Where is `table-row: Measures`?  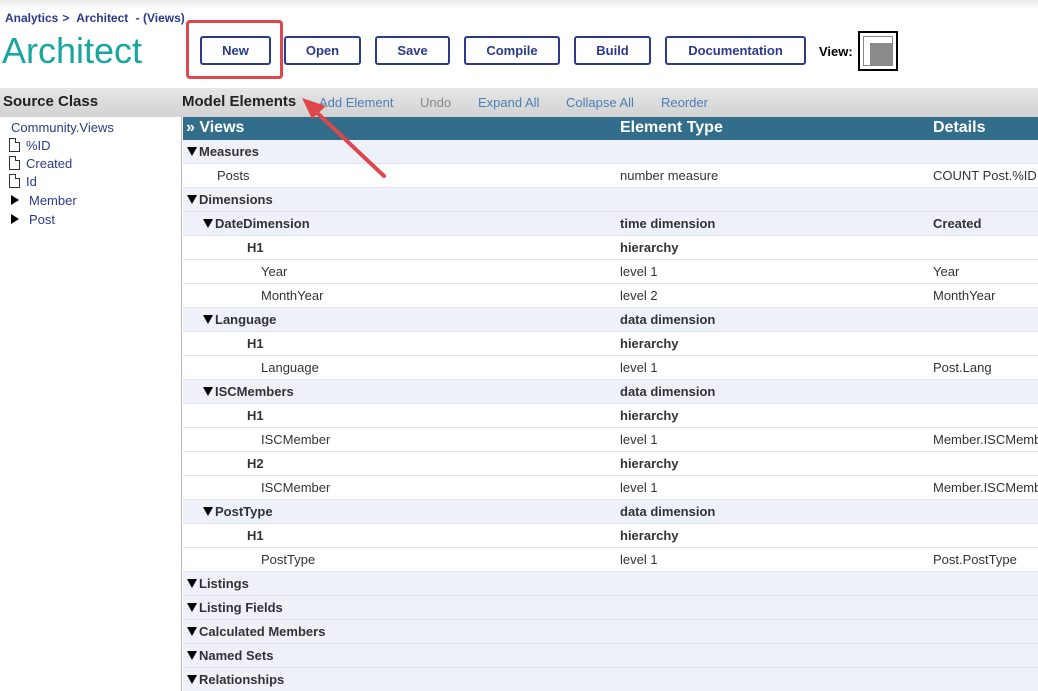 table-row: Measures is located at coordinates (610, 152).